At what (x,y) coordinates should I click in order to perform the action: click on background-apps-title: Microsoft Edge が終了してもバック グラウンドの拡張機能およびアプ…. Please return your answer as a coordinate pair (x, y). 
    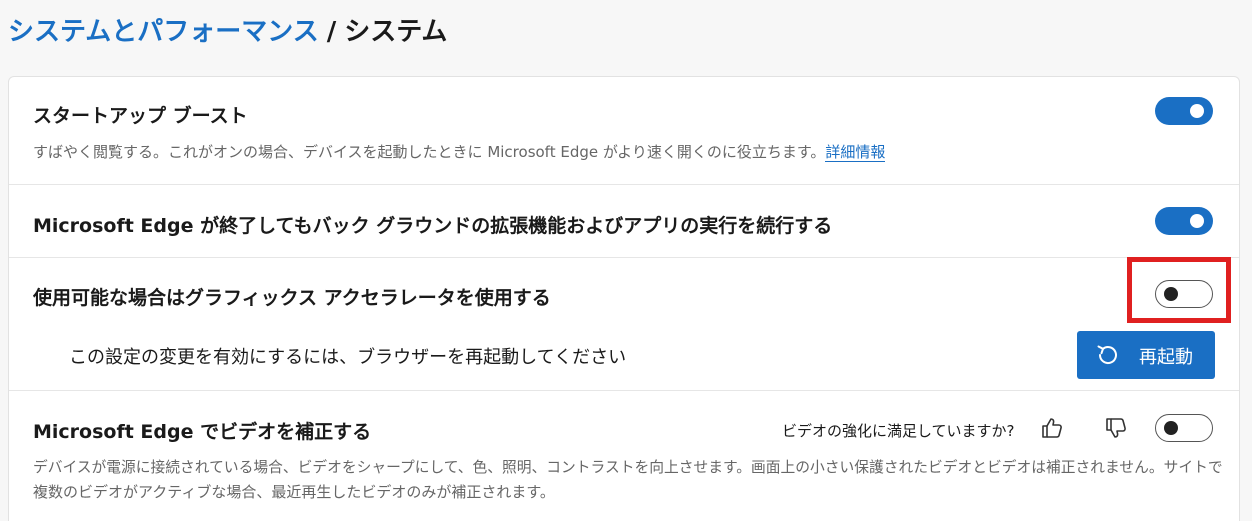
    Looking at the image, I should click on (433, 226).